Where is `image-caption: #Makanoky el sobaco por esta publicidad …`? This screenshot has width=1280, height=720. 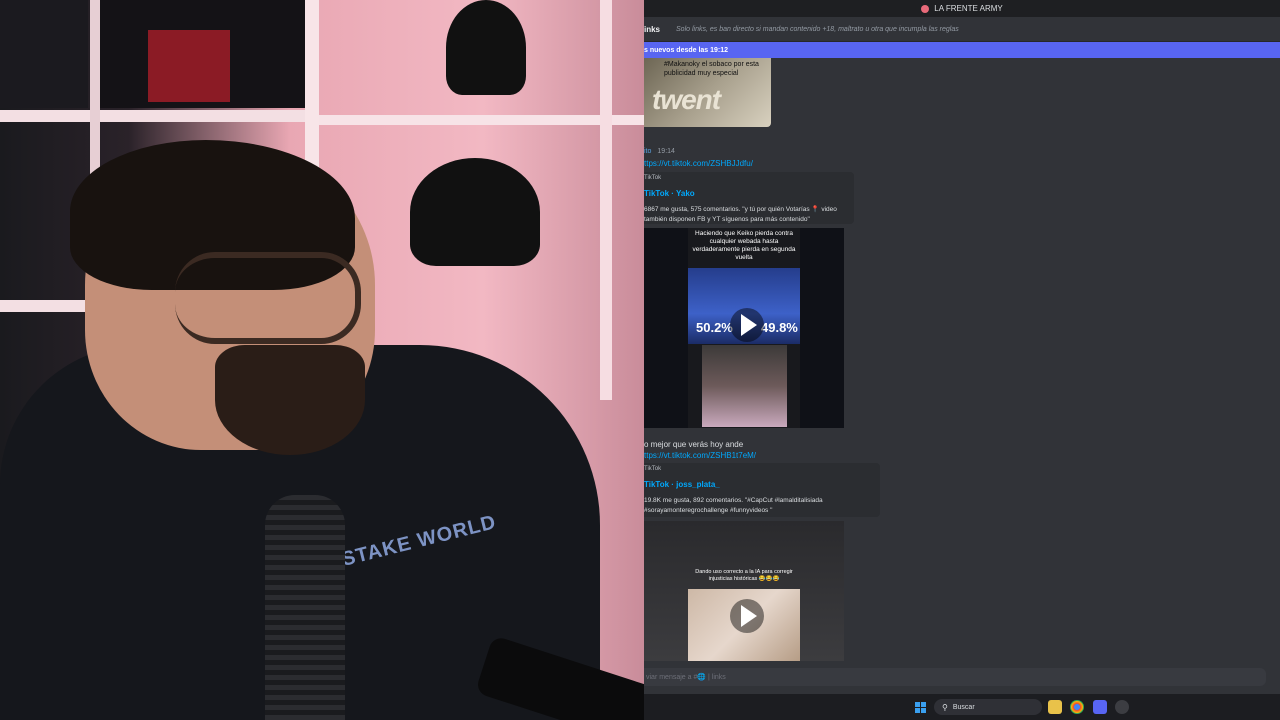
image-caption: #Makanoky el sobaco por esta publicidad … is located at coordinates (711, 69).